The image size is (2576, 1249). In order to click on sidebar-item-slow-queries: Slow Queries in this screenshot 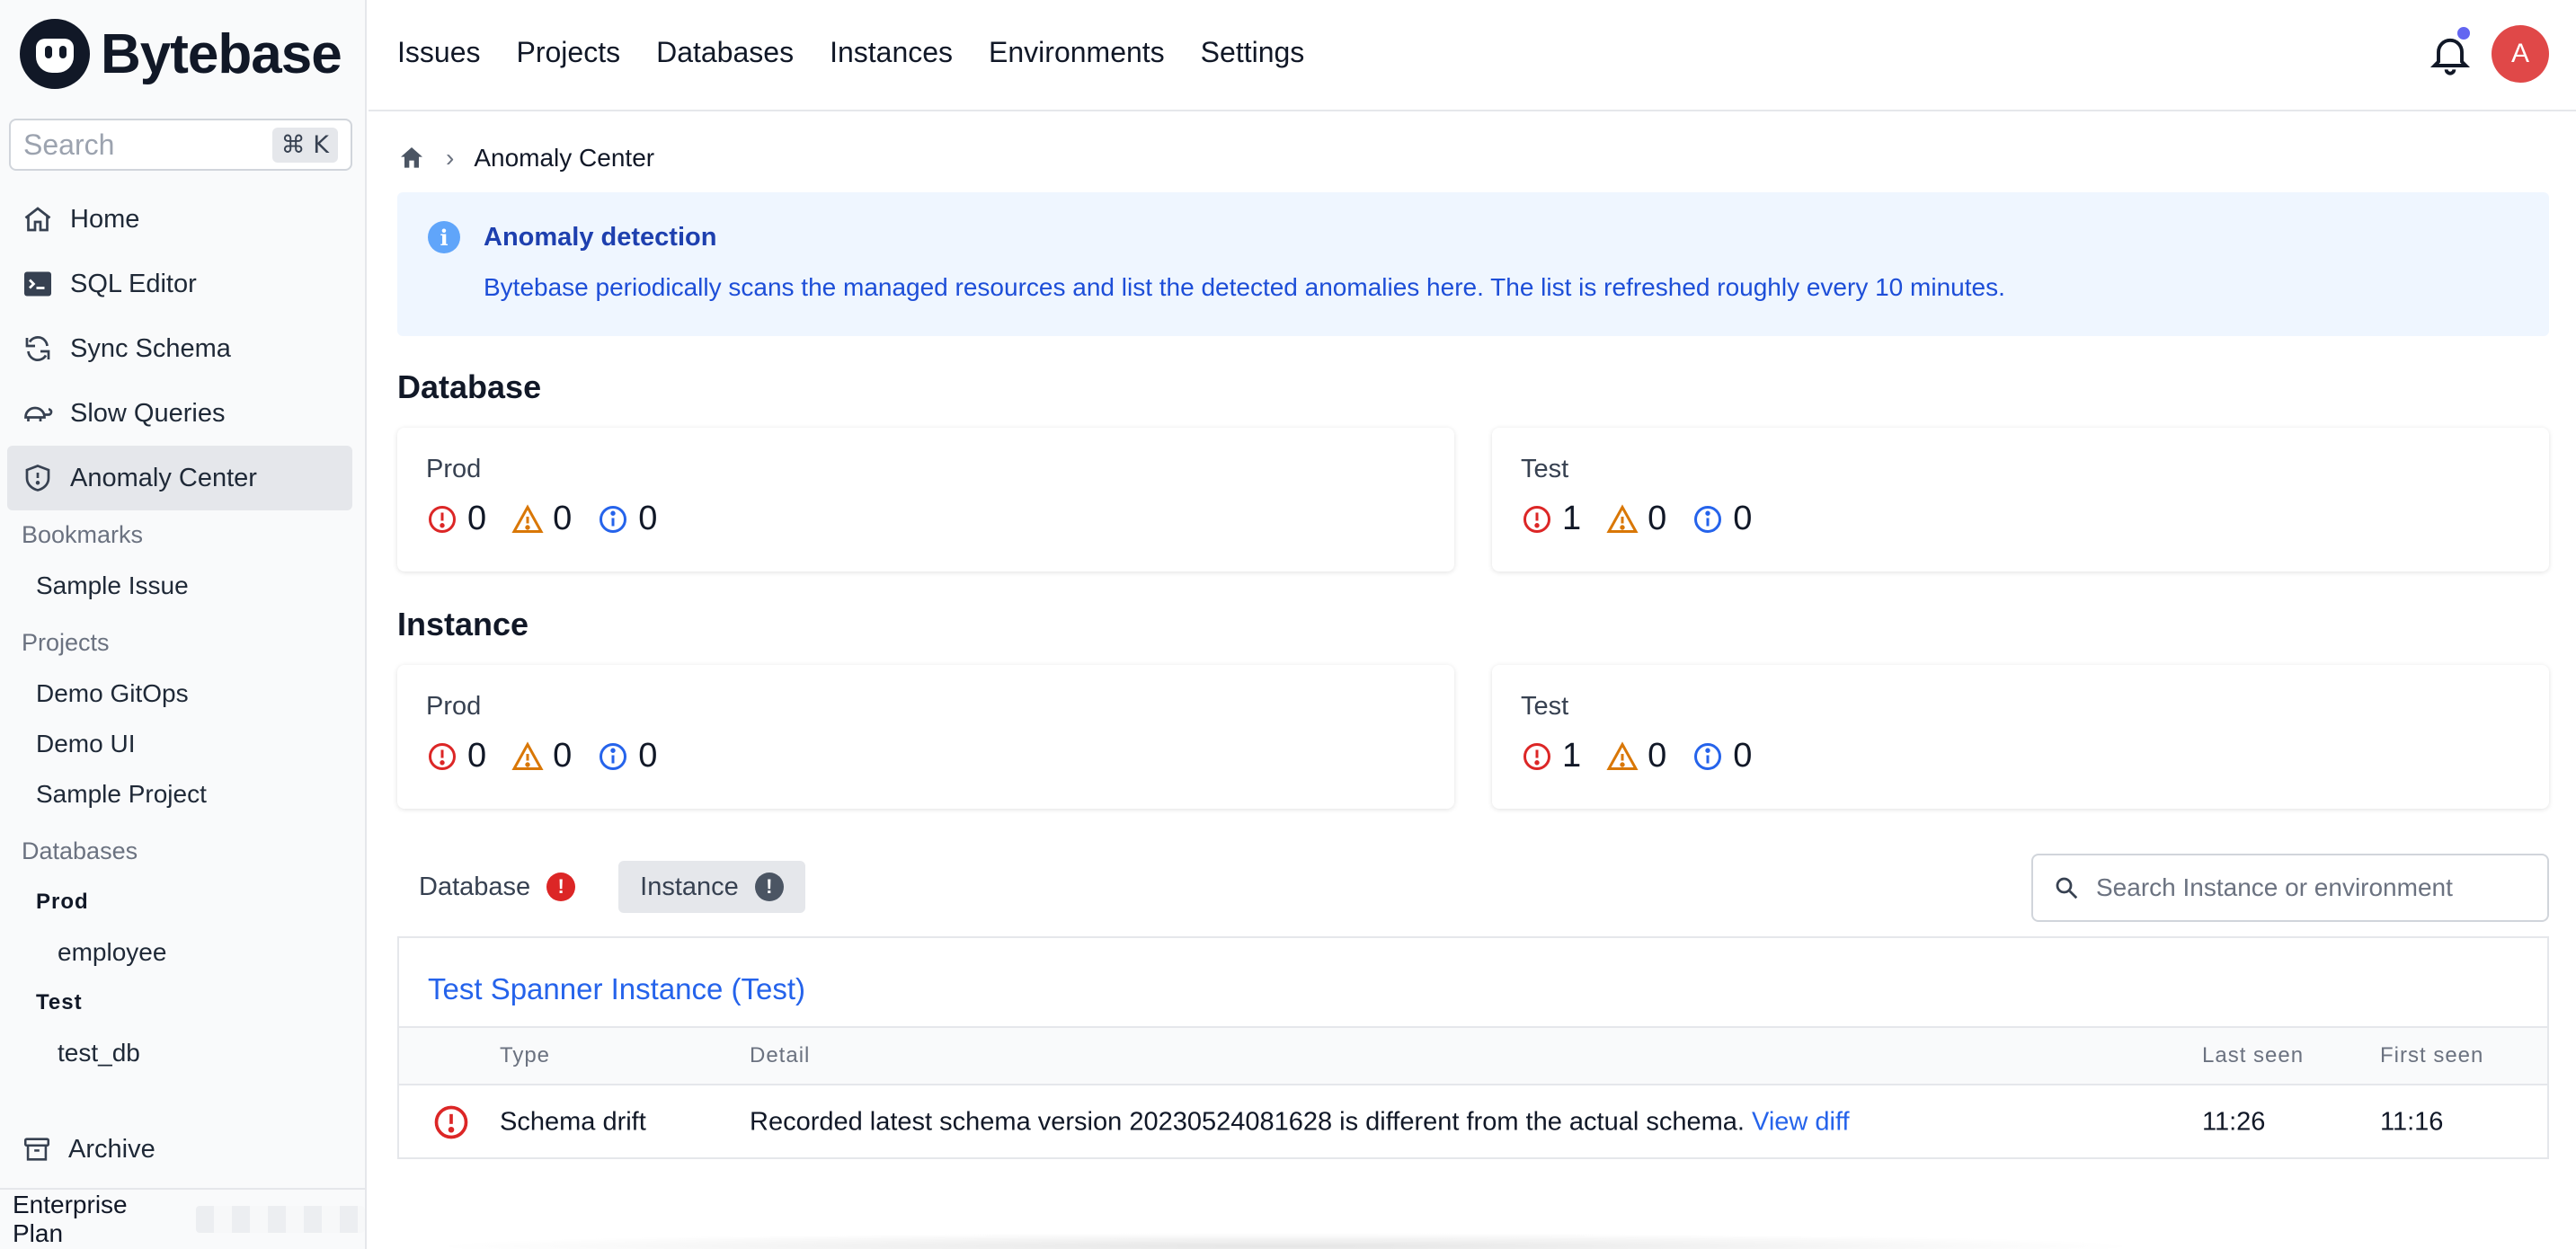, I will do `click(179, 413)`.